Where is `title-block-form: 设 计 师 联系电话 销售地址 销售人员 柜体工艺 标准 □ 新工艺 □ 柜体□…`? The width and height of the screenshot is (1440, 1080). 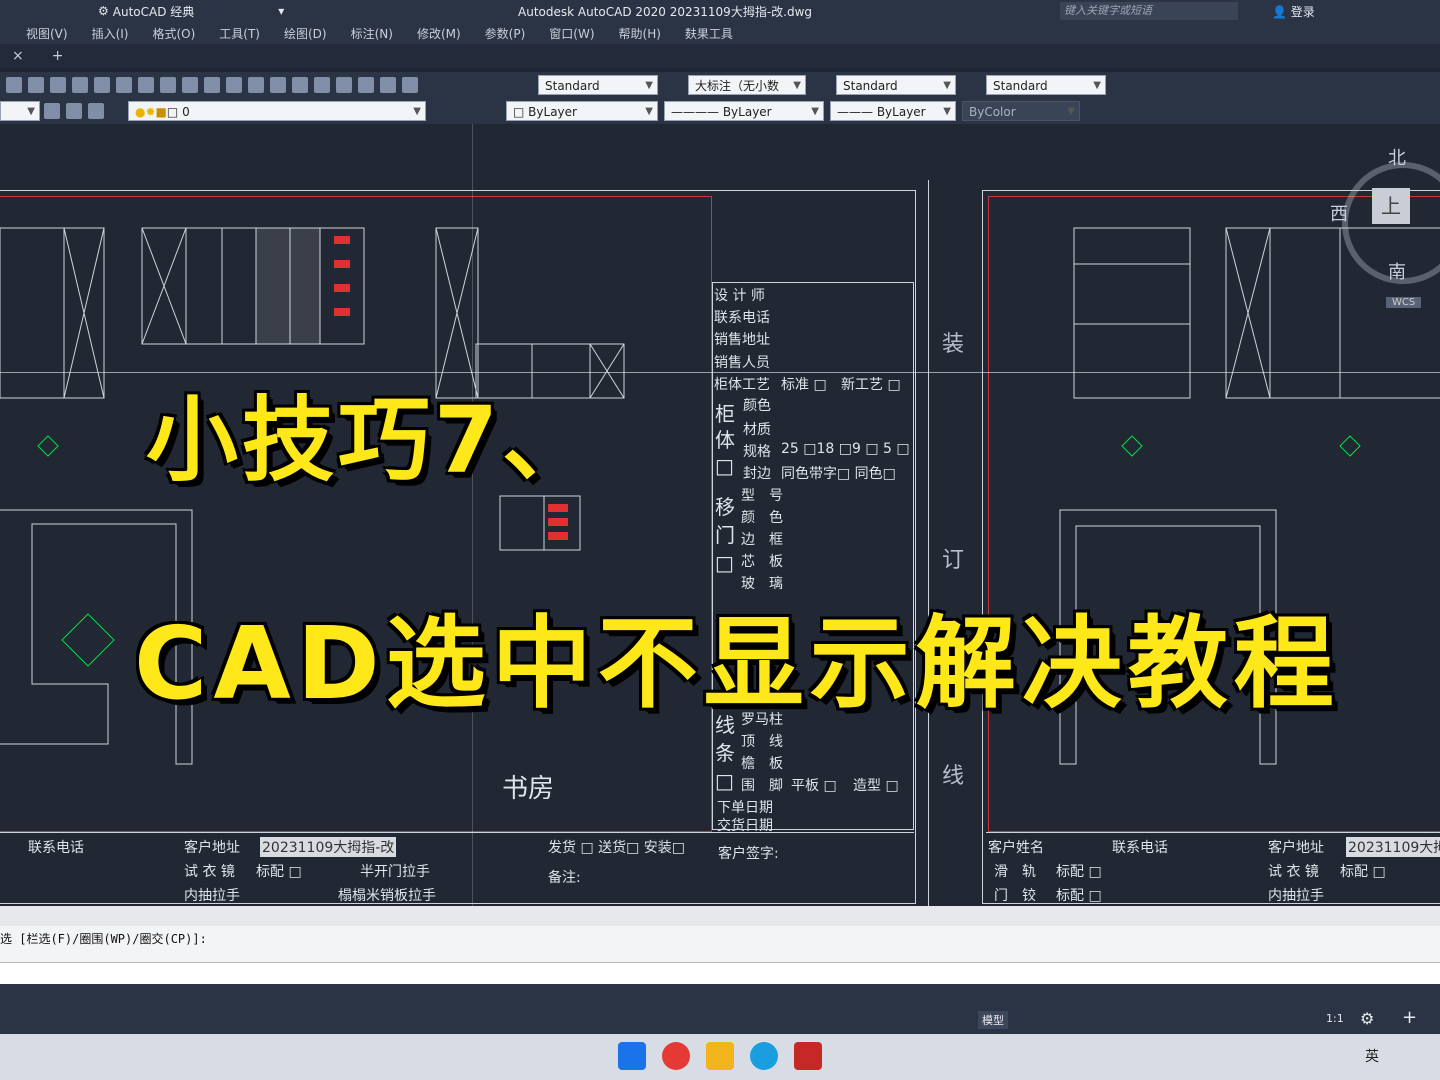 title-block-form: 设 计 师 联系电话 销售地址 销售人员 柜体工艺 标准 □ 新工艺 □ 柜体□… is located at coordinates (813, 558).